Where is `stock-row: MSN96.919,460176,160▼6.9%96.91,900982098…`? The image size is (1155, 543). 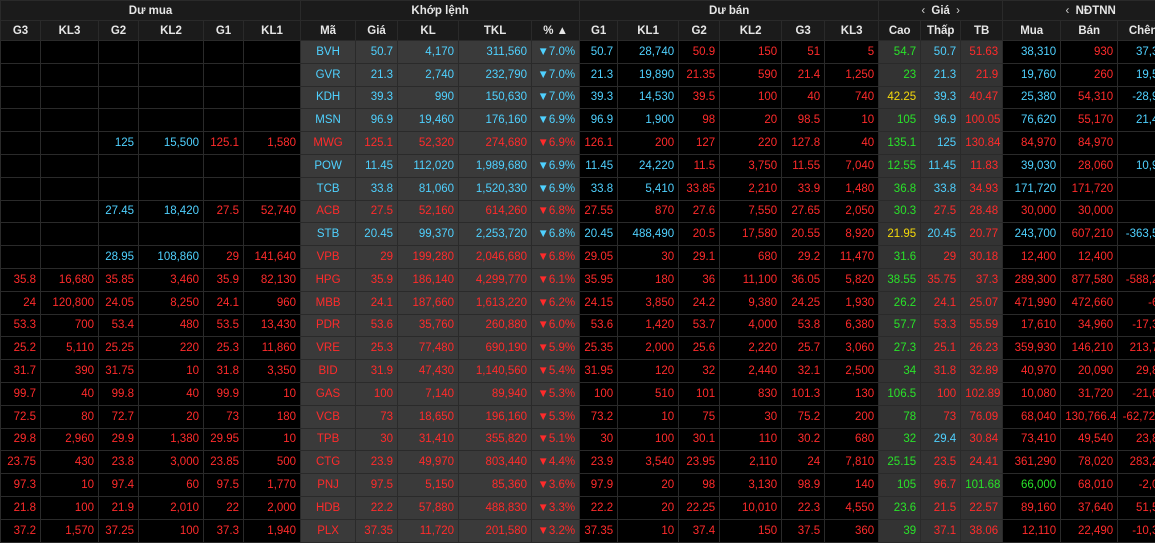
stock-row: MSN96.919,460176,160▼6.9%96.91,900982098… is located at coordinates (578, 120).